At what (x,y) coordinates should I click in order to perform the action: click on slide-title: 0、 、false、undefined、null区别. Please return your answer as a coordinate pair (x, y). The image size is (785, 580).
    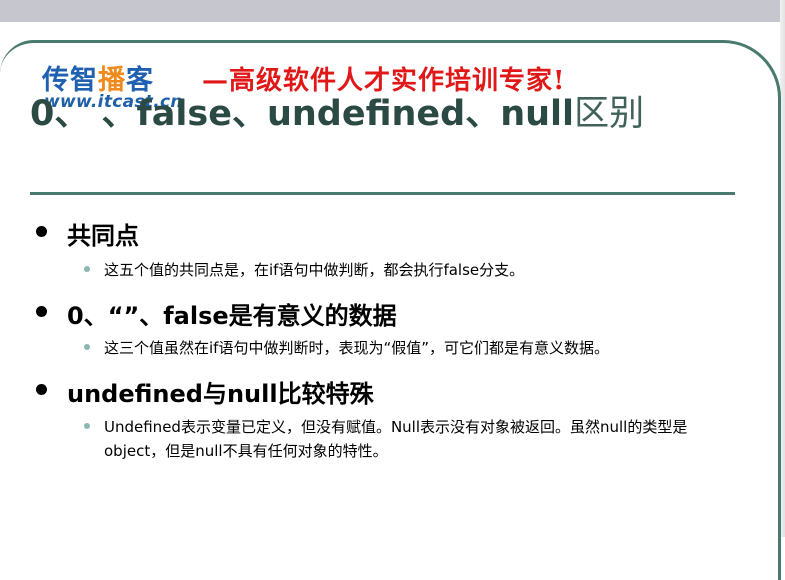
    Looking at the image, I should click on (380, 114).